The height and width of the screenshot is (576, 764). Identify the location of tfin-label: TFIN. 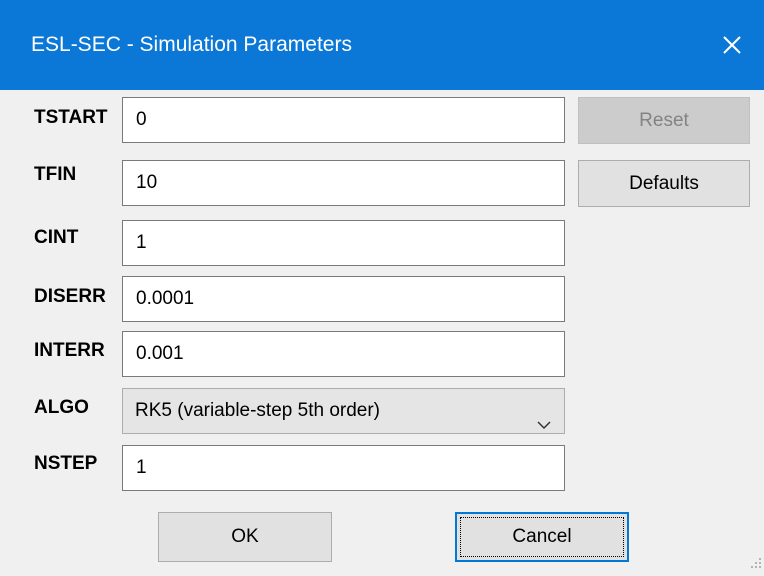
(55, 174).